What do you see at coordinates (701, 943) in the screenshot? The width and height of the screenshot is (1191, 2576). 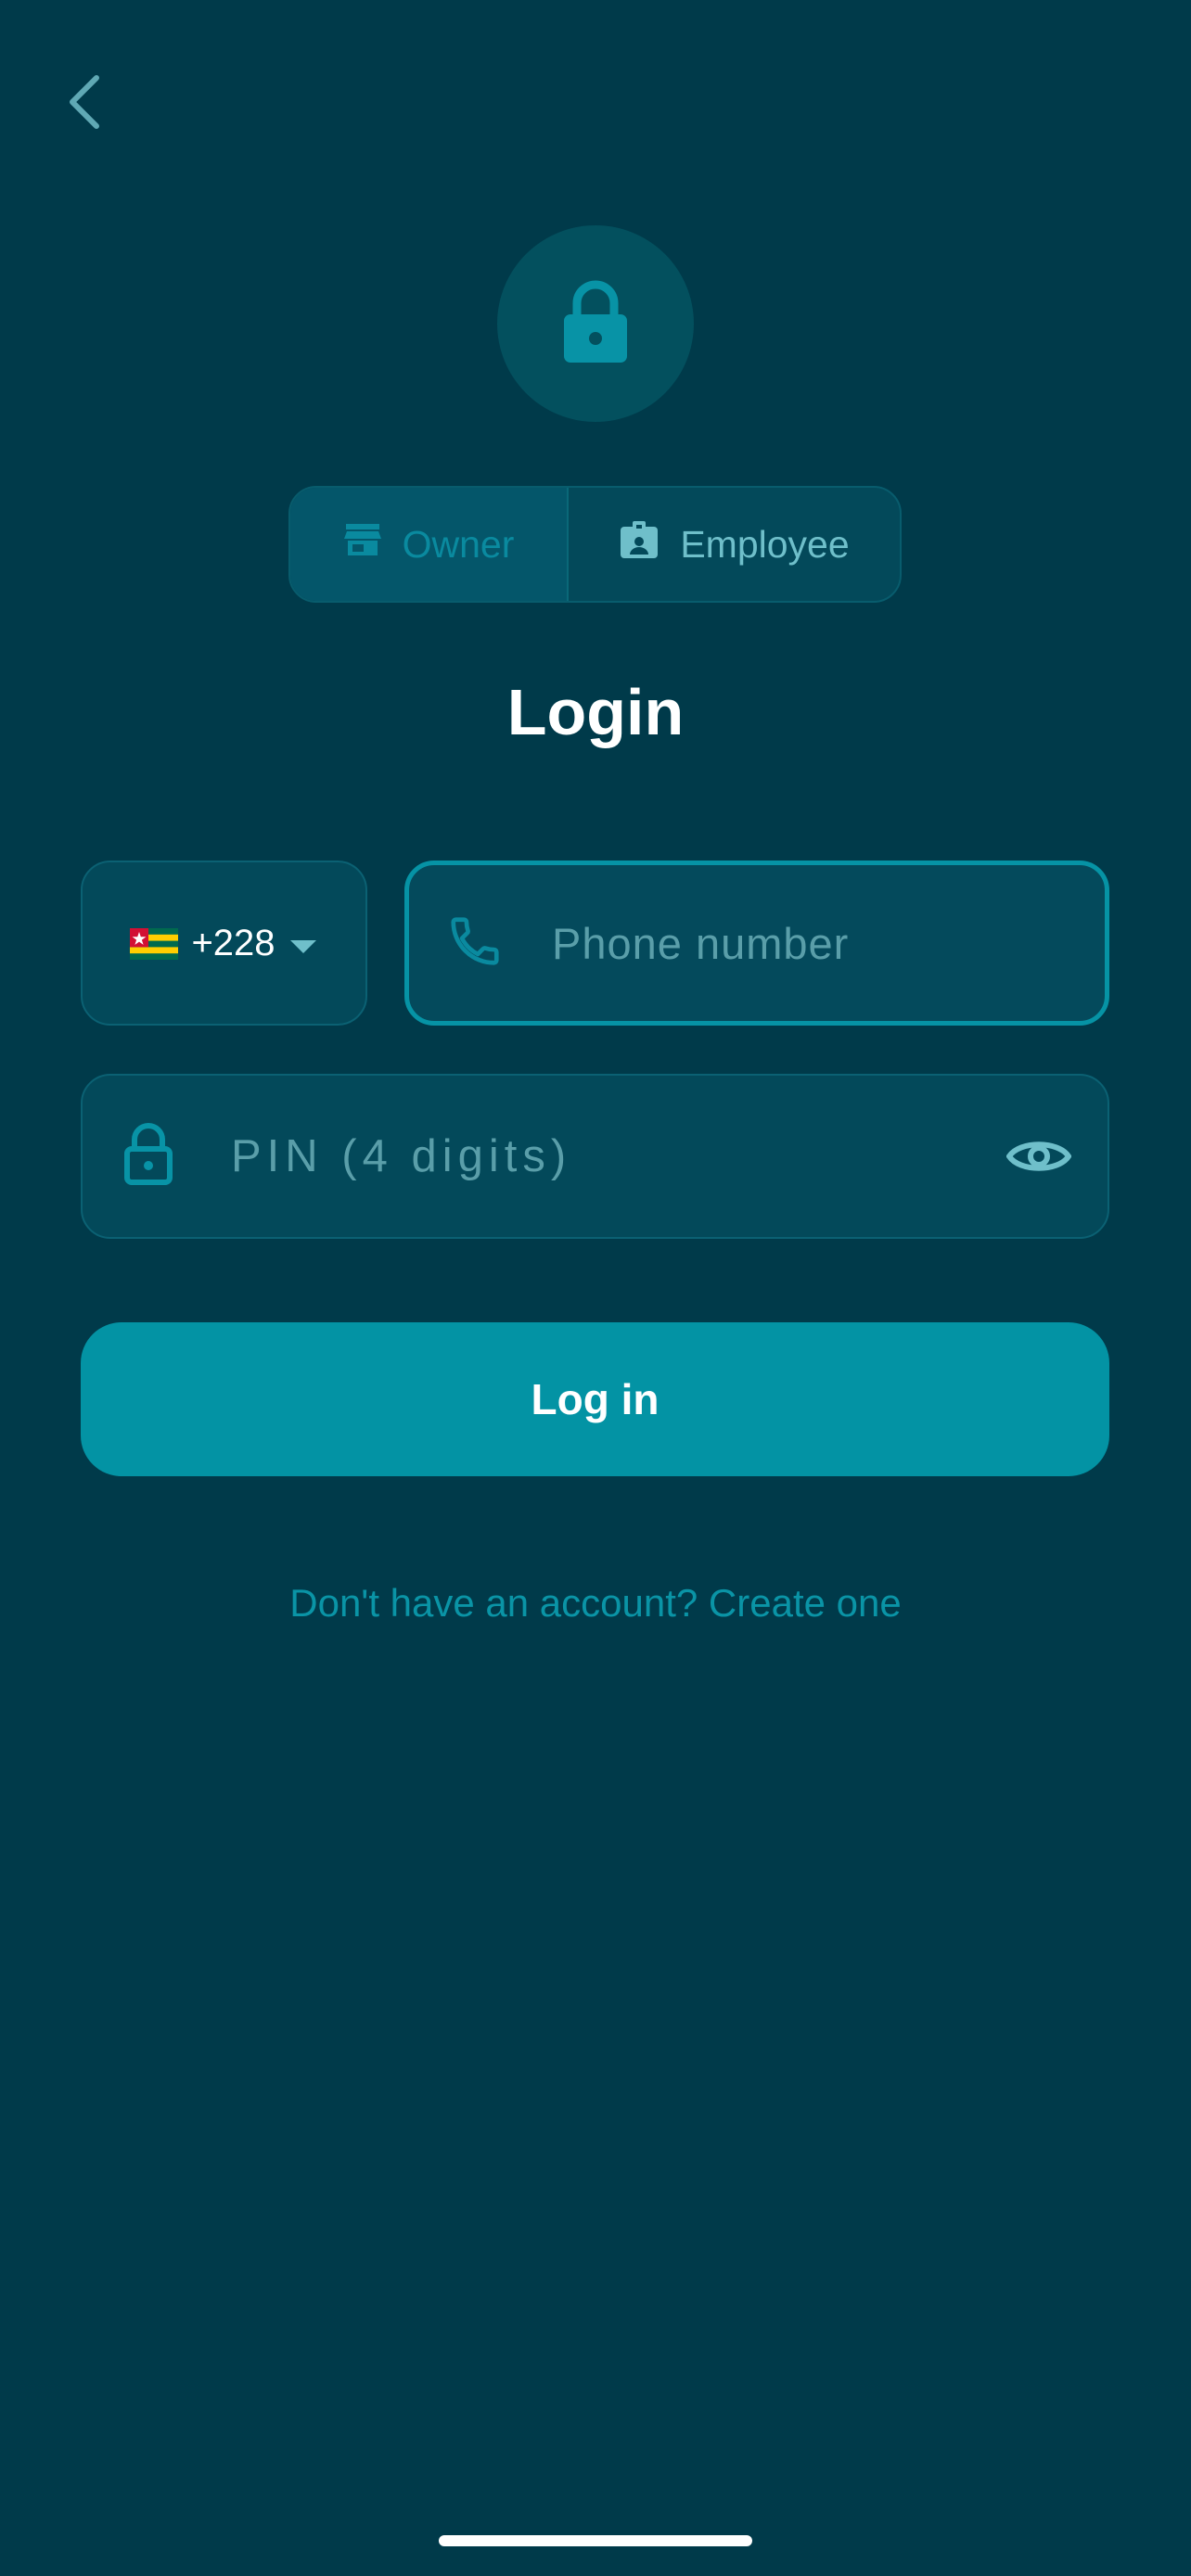 I see `phone-placeholder: Phone number` at bounding box center [701, 943].